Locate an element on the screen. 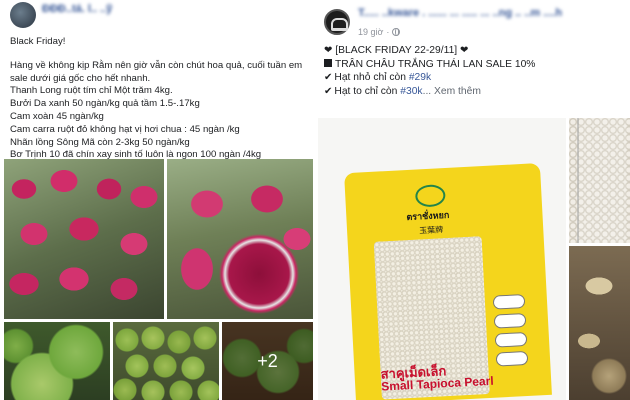  post-line: Thanh Long ruột tím chỉ Một trăm 4kg. is located at coordinates (91, 91).